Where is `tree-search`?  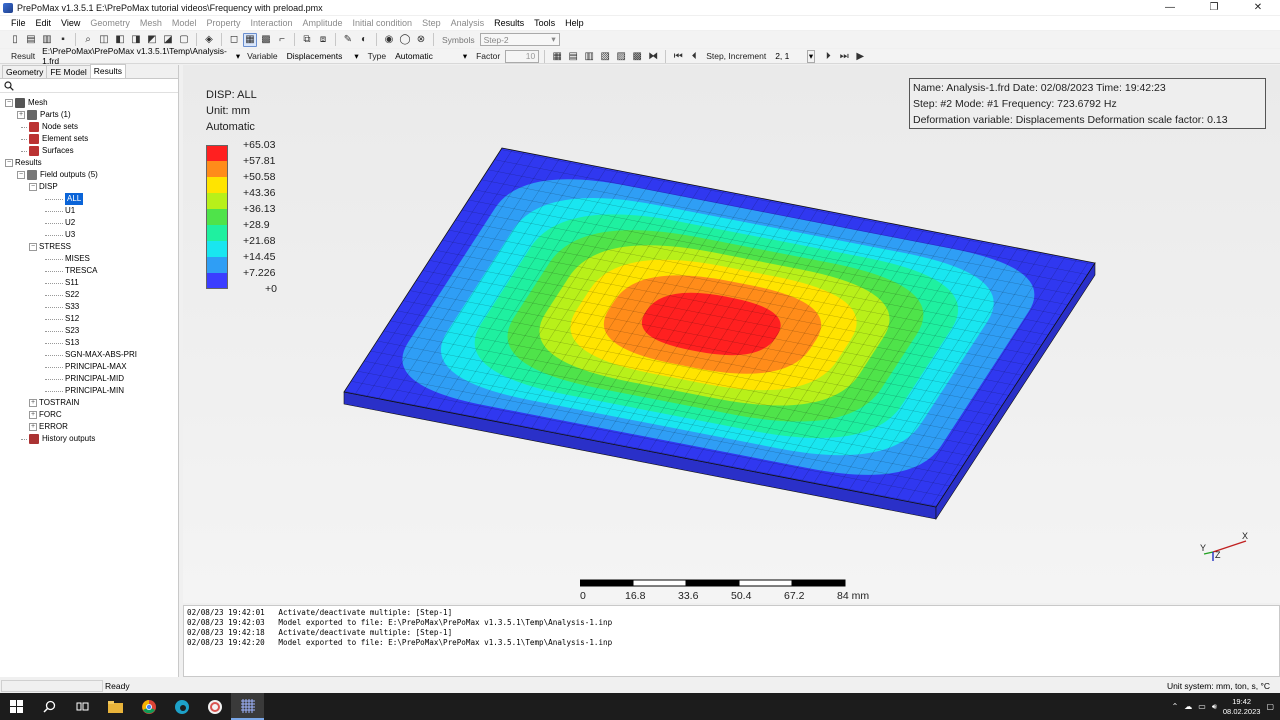
tree-search is located at coordinates (89, 86).